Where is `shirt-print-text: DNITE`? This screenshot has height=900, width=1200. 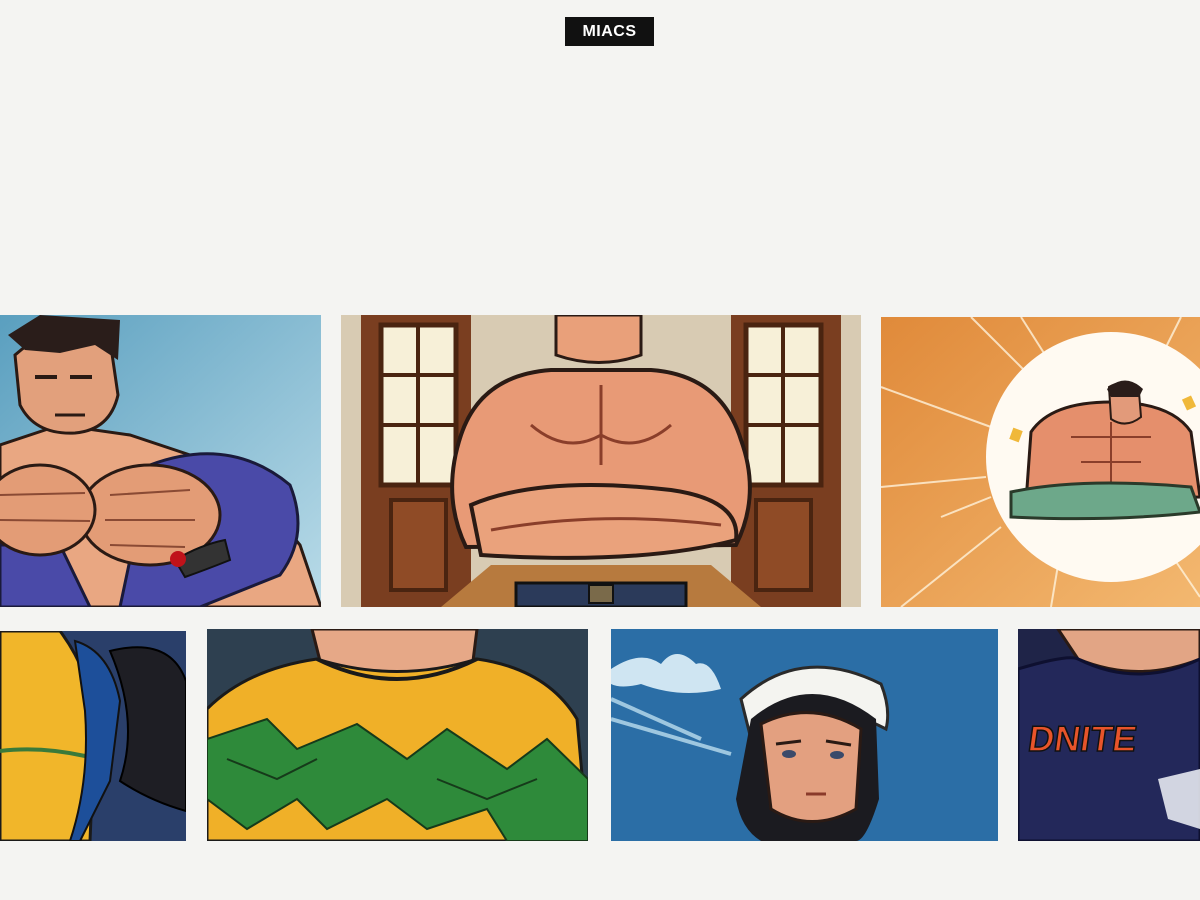 shirt-print-text: DNITE is located at coordinates (1083, 738).